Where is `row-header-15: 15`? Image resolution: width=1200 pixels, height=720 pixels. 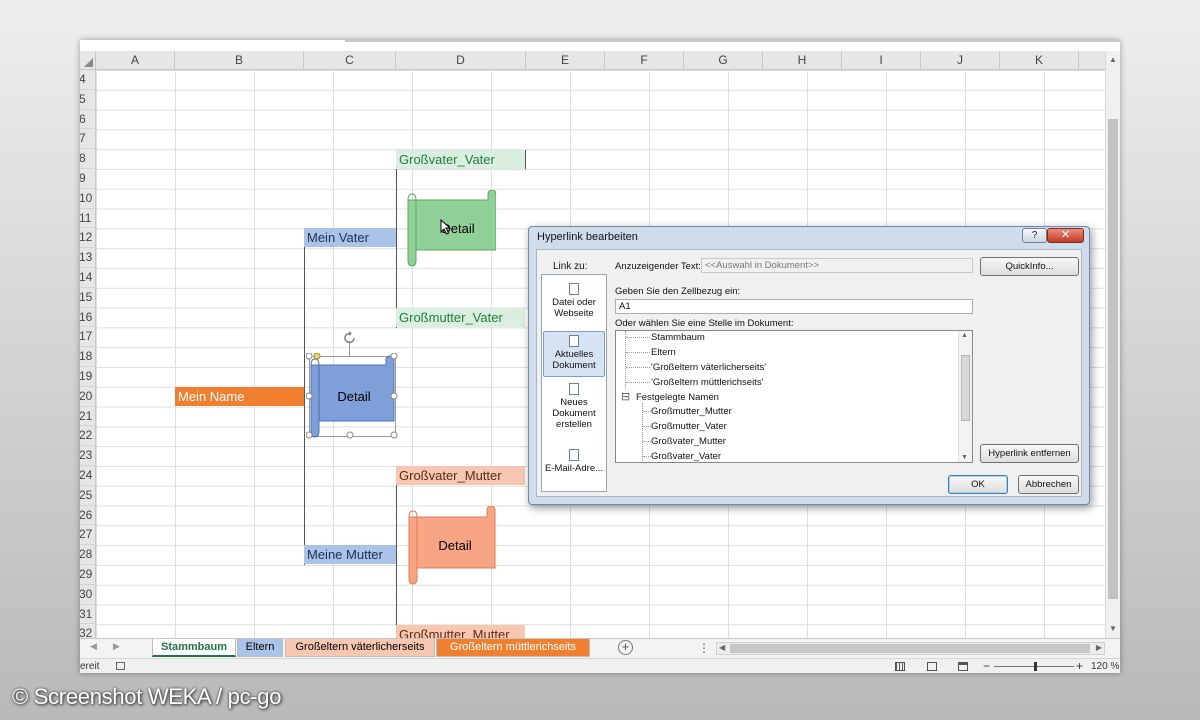
row-header-15: 15 is located at coordinates (88, 298).